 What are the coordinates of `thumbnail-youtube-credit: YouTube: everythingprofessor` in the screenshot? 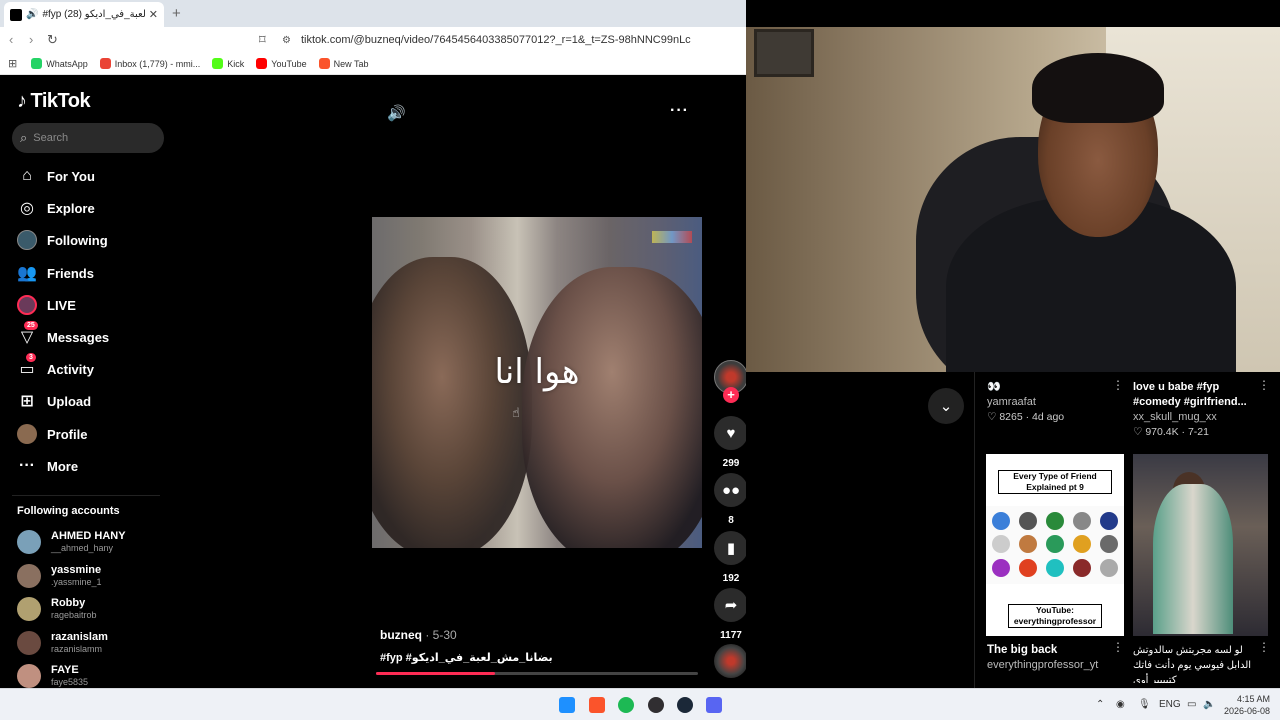 It's located at (1055, 616).